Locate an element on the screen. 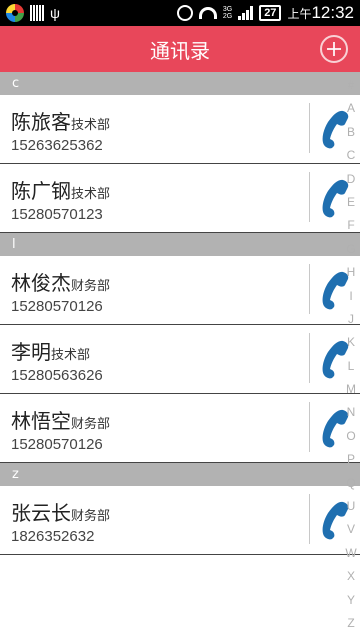 Image resolution: width=360 pixels, height=640 pixels. contact-phone: 15263625362 is located at coordinates (57, 145).